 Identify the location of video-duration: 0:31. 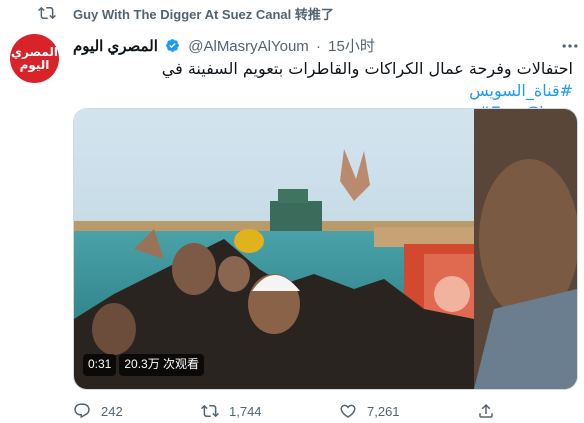
(100, 365).